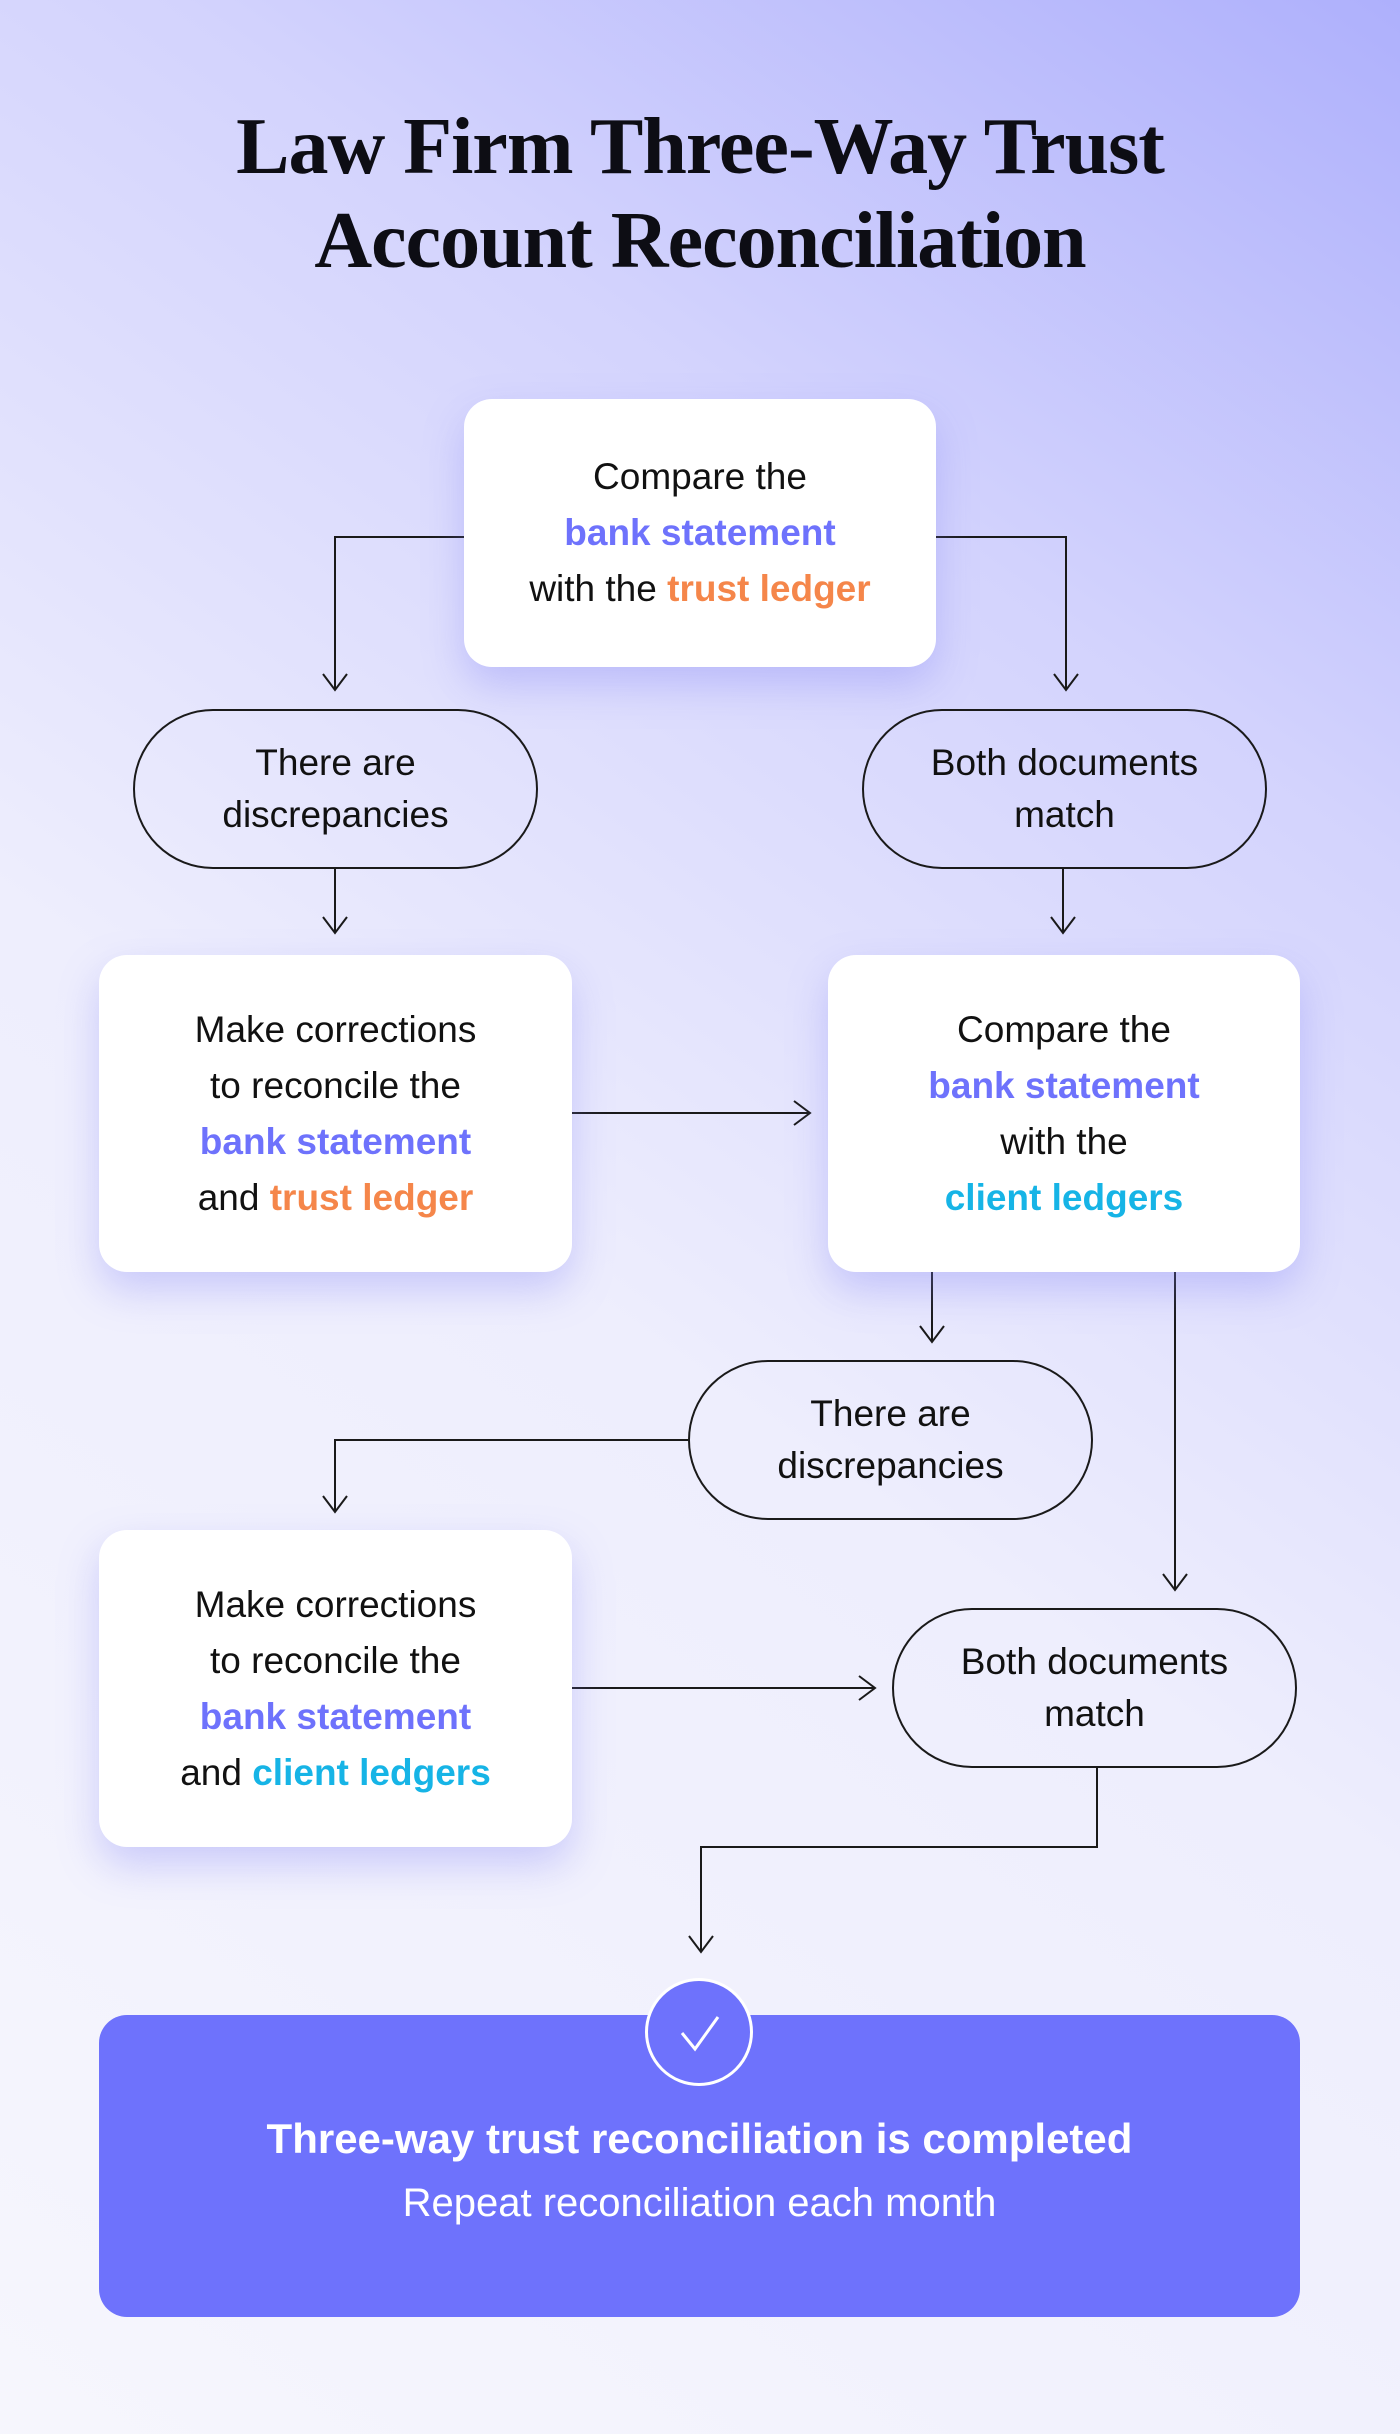 The height and width of the screenshot is (2434, 1400). I want to click on arrow-step2-to-match, so click(1175, 1432).